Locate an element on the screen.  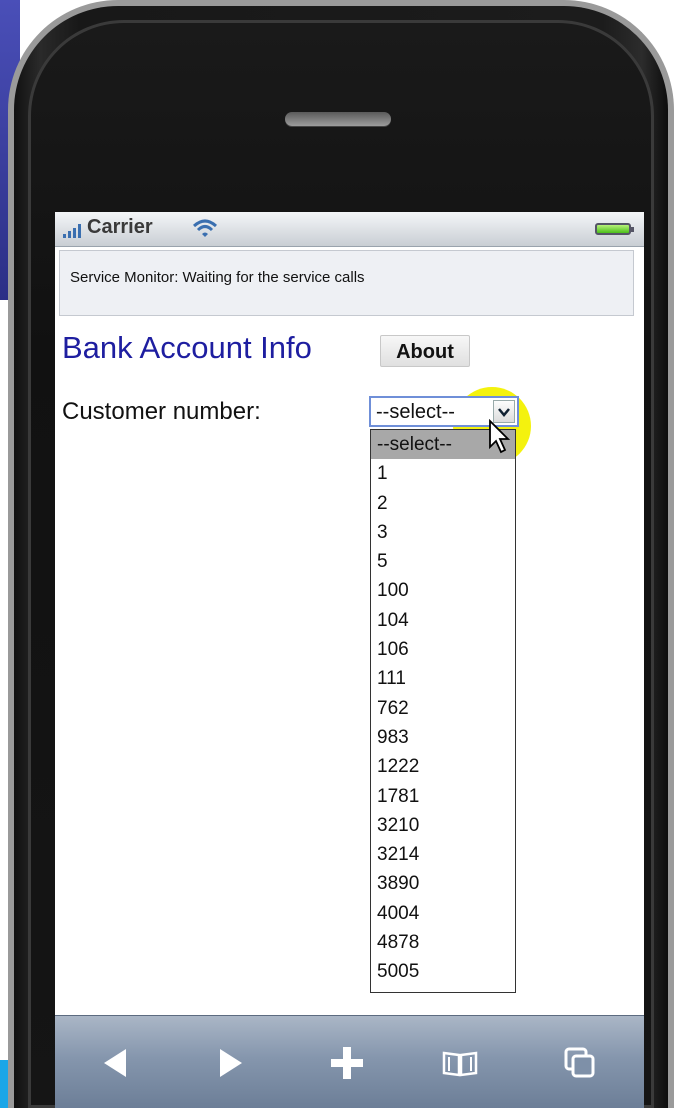
back-arrow-icon is located at coordinates (116, 1063).